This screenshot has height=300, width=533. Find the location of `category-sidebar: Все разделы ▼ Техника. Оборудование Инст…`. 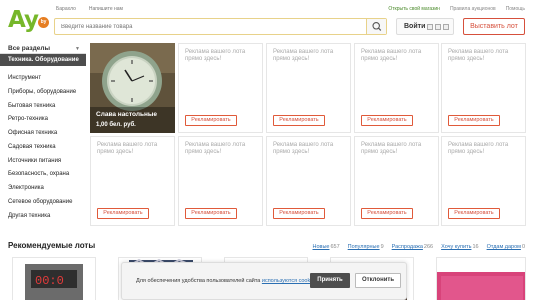

category-sidebar: Все разделы ▼ Техника. Оборудование Инст… is located at coordinates (43, 133).